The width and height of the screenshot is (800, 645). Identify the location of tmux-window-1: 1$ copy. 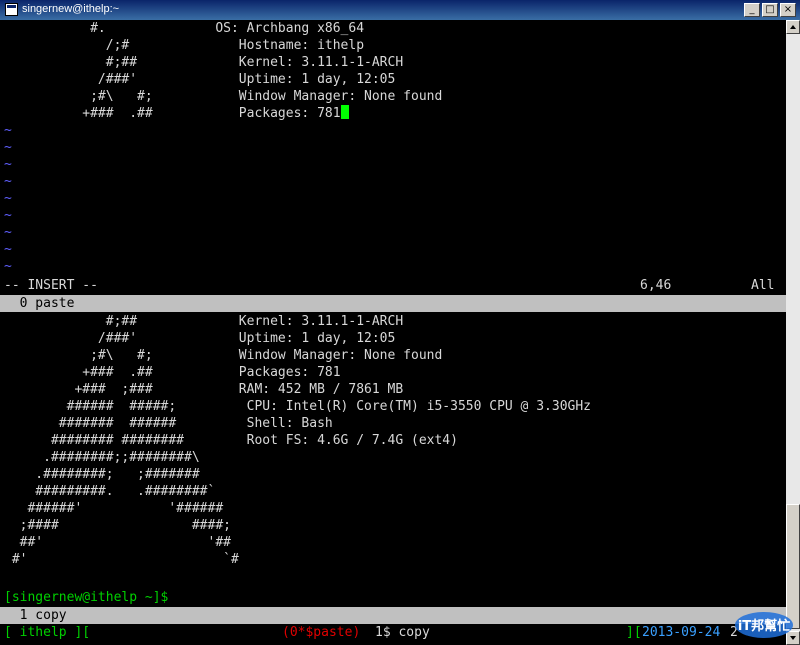
(402, 632).